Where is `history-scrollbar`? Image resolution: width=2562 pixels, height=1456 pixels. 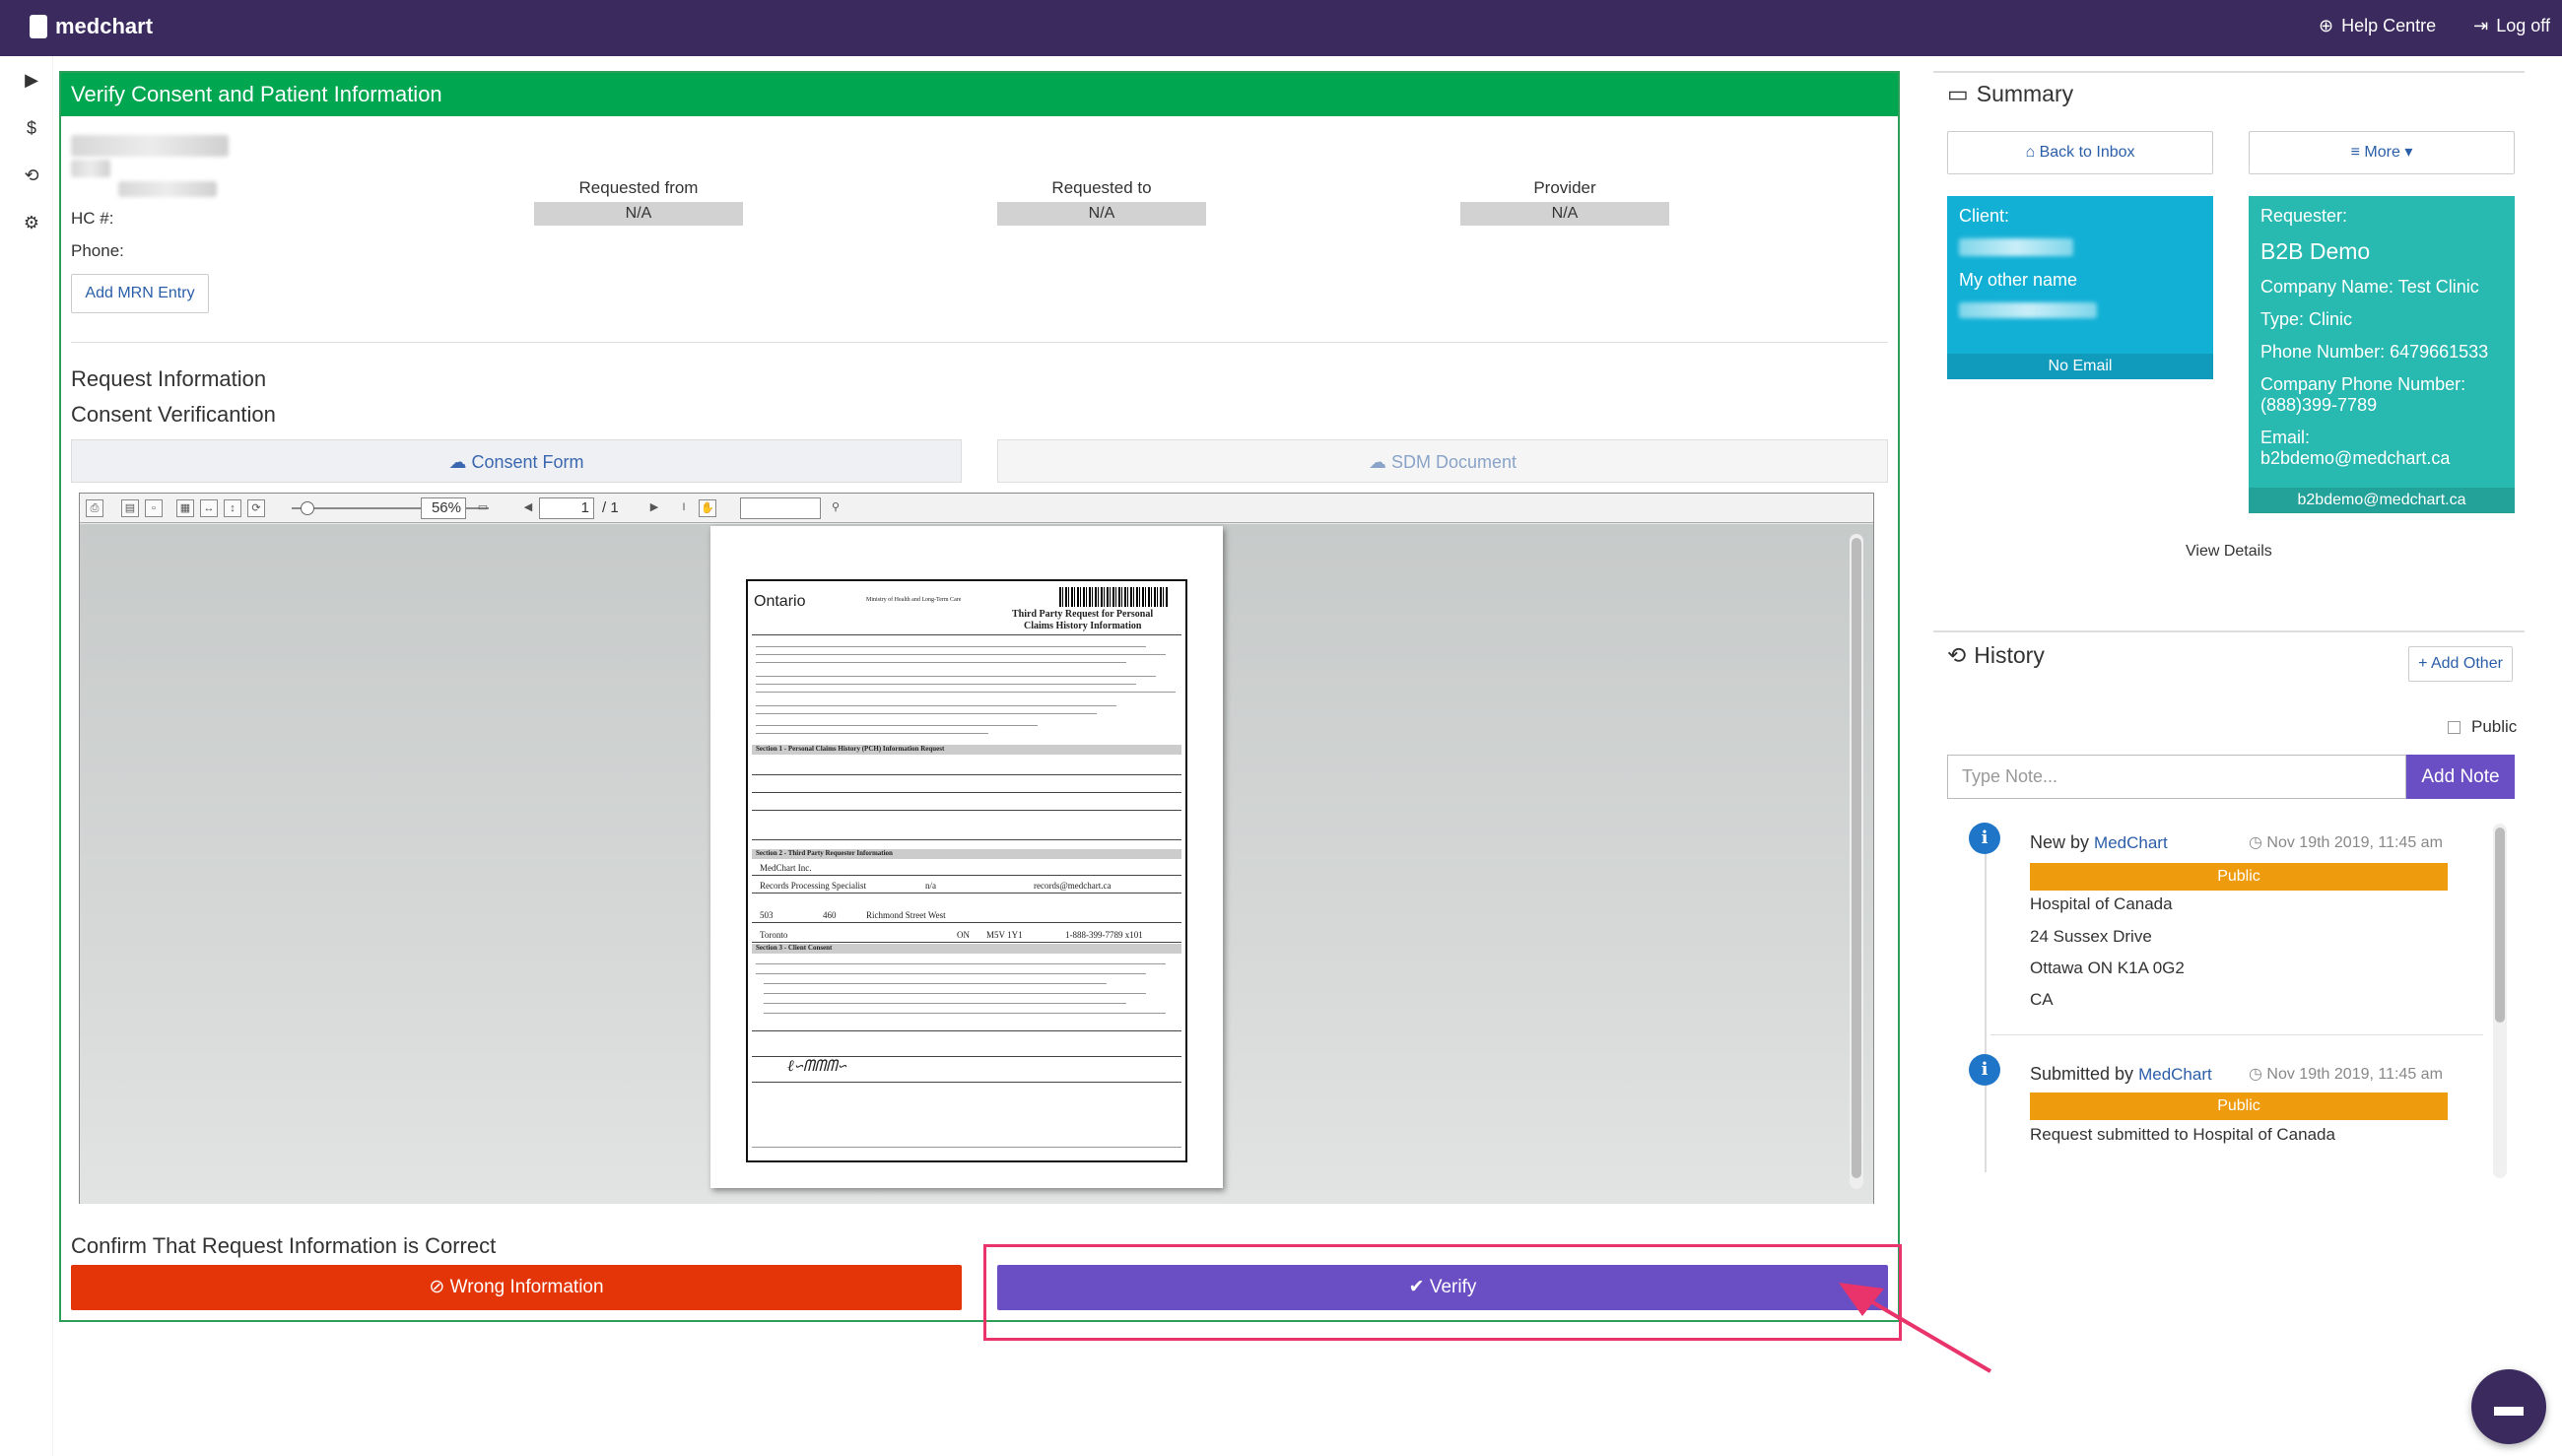
history-scrollbar is located at coordinates (2500, 1001).